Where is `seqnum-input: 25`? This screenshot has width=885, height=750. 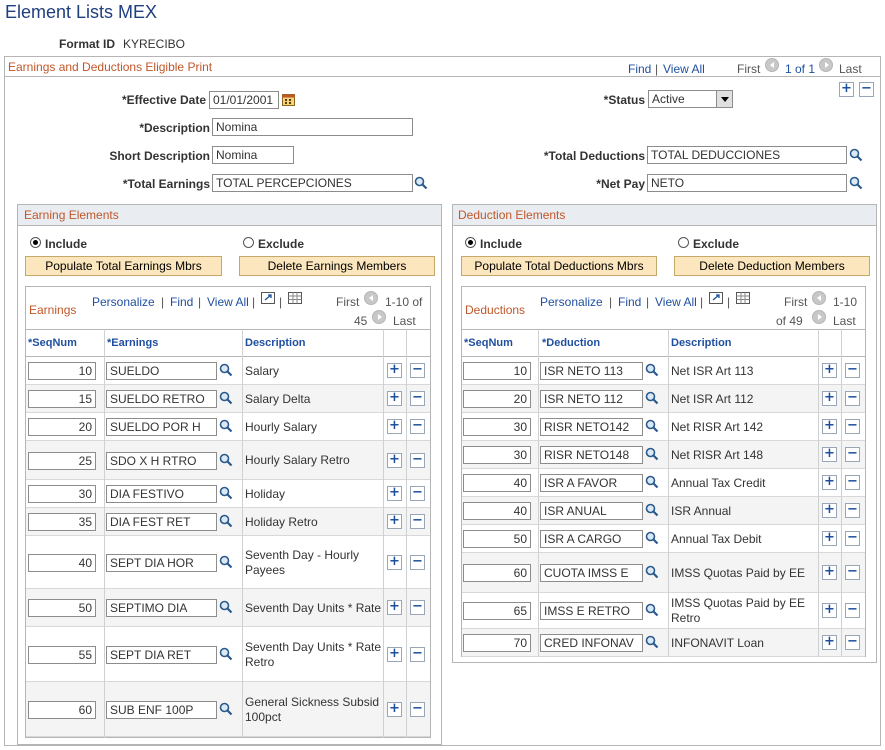 seqnum-input: 25 is located at coordinates (62, 461).